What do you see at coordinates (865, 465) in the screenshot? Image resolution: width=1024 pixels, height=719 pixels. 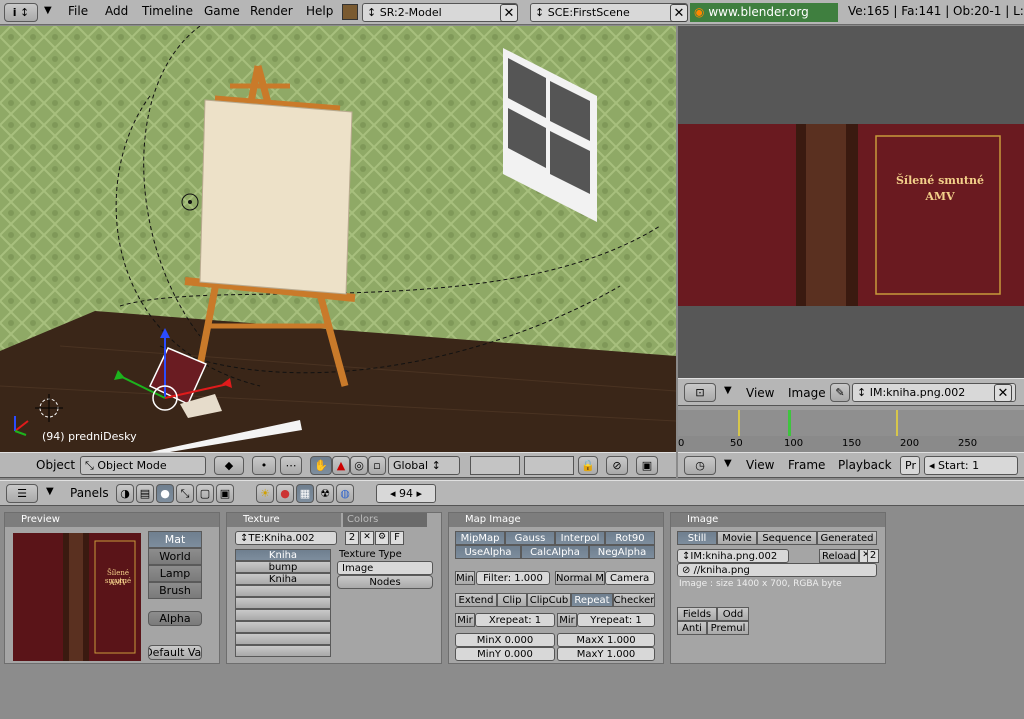 I see `menu-playback: Playback` at bounding box center [865, 465].